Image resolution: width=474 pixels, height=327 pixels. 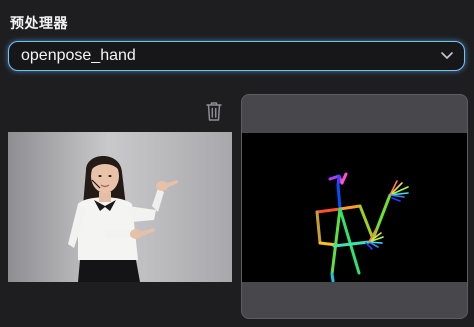 What do you see at coordinates (214, 112) in the screenshot?
I see `trash-icon` at bounding box center [214, 112].